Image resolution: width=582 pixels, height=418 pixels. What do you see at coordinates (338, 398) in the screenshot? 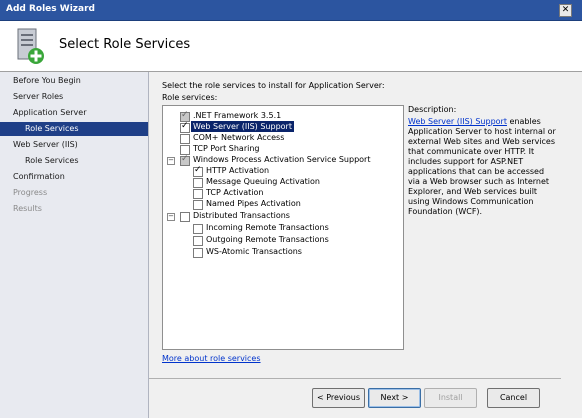
I see `previous-button: < Previous` at bounding box center [338, 398].